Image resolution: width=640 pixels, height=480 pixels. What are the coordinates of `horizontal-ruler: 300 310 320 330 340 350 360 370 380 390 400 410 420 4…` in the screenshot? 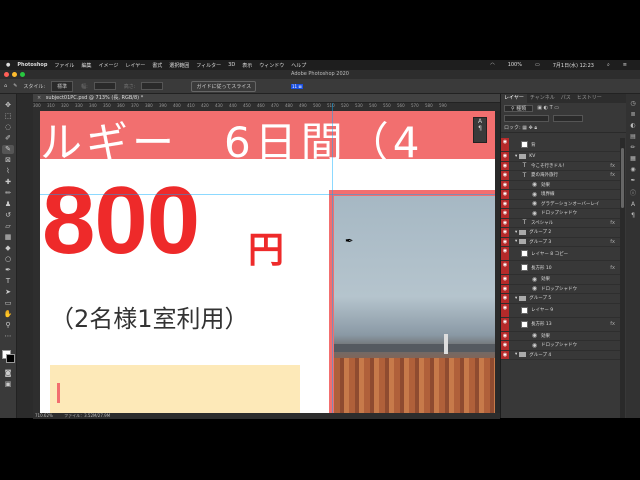 It's located at (266, 107).